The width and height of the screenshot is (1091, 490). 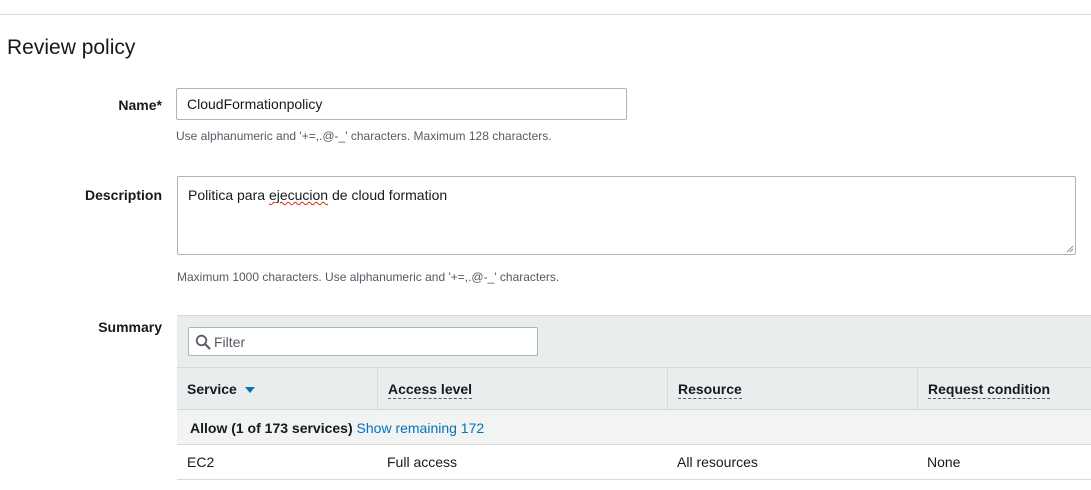 I want to click on show-remaining-link: Show remaining 172, so click(x=421, y=428).